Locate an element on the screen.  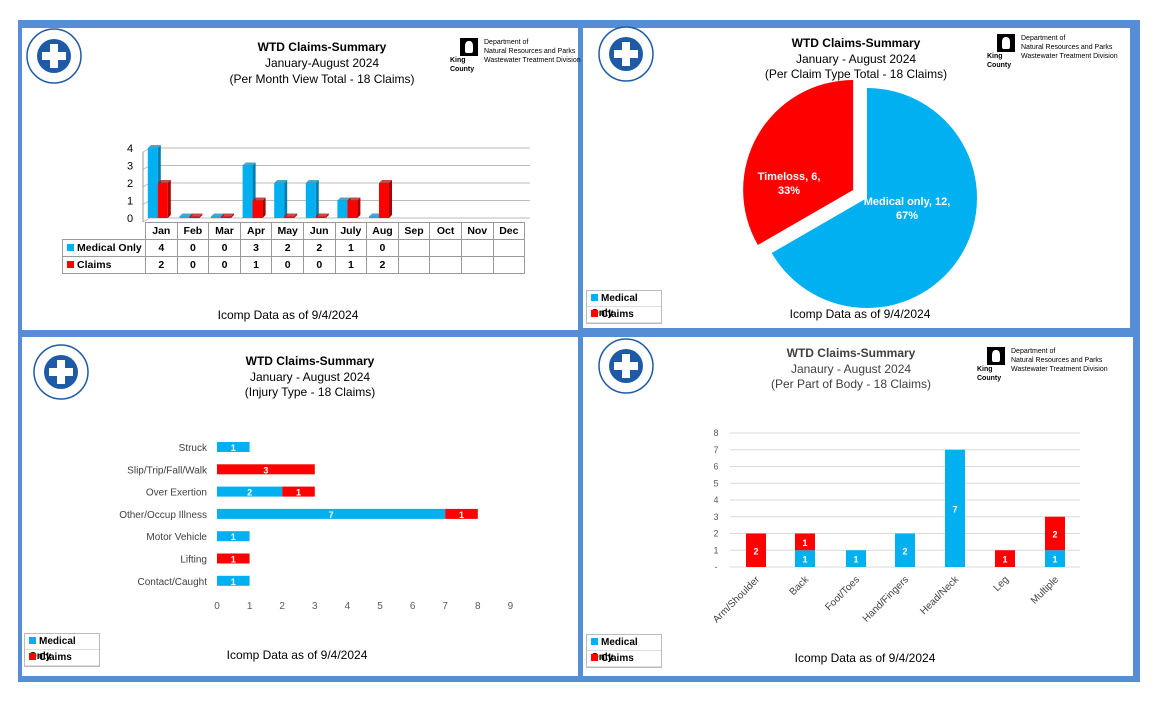
x-tick-label: 9 is located at coordinates (511, 606).